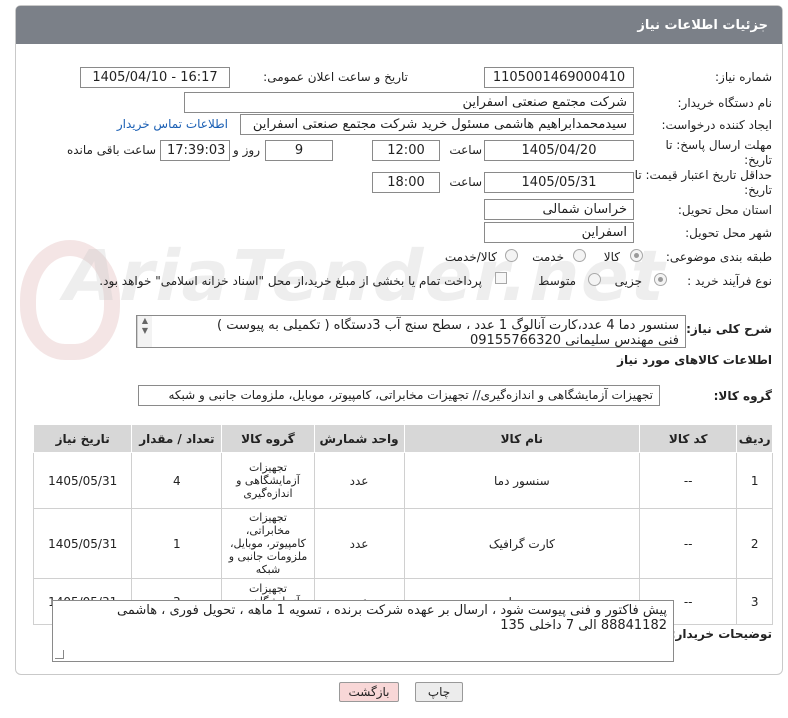 The width and height of the screenshot is (788, 718). Describe the element at coordinates (703, 182) in the screenshot. I see `price-validity-label: حداقل تاریخ اعتبار قیمت: تا تاریخ:` at that location.